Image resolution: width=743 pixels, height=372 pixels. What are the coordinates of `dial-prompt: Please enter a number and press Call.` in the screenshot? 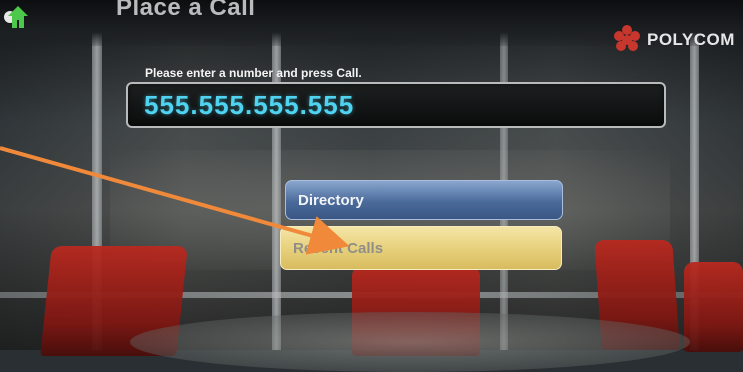 It's located at (253, 73).